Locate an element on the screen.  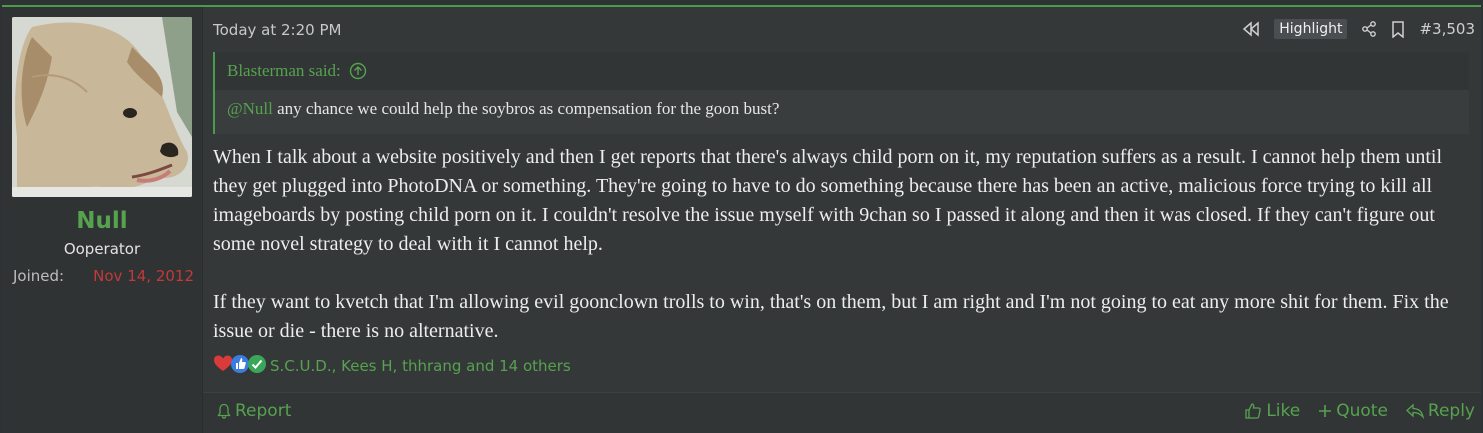
reply-label: Reply is located at coordinates (1451, 411).